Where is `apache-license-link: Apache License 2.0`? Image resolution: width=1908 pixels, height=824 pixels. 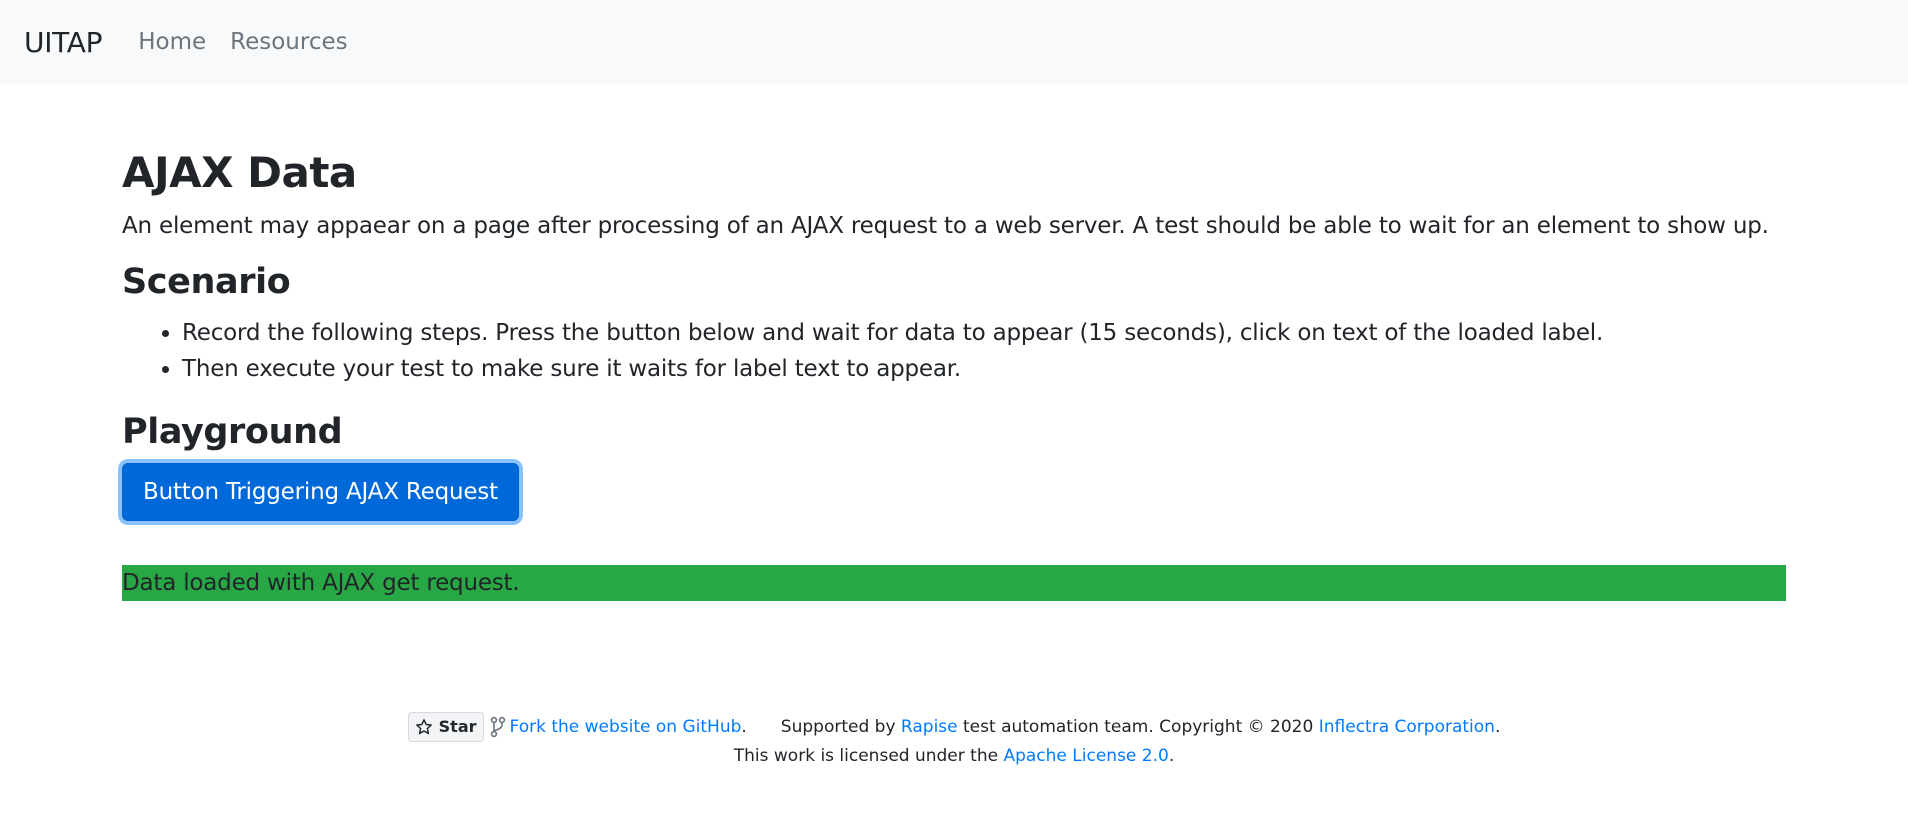 apache-license-link: Apache License 2.0 is located at coordinates (1085, 756).